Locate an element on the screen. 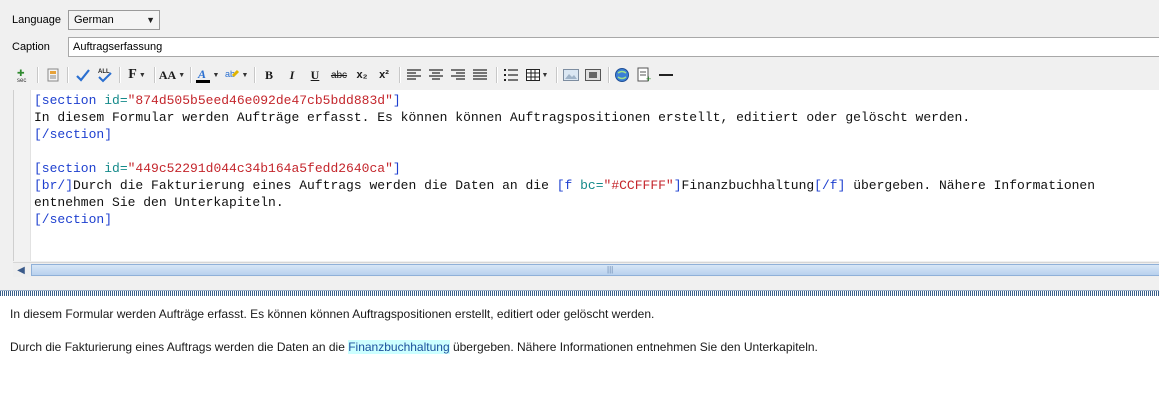 This screenshot has height=409, width=1159. link-icon is located at coordinates (622, 75).